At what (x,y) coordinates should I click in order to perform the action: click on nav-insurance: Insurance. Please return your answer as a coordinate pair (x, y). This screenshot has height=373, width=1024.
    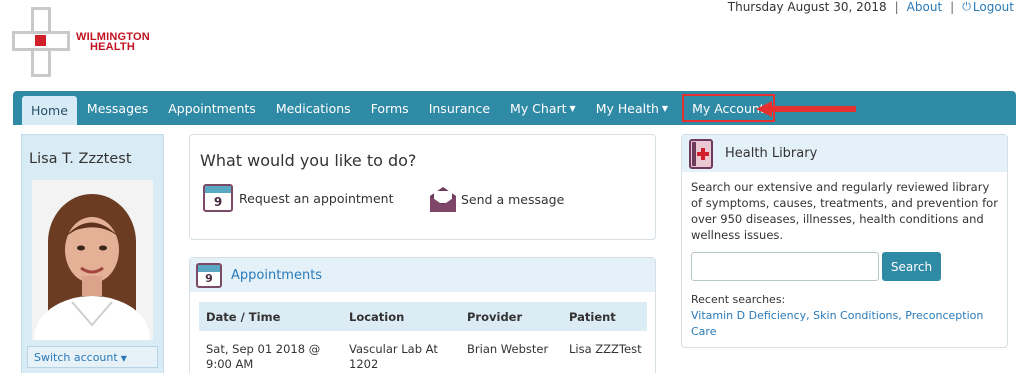
    Looking at the image, I should click on (459, 108).